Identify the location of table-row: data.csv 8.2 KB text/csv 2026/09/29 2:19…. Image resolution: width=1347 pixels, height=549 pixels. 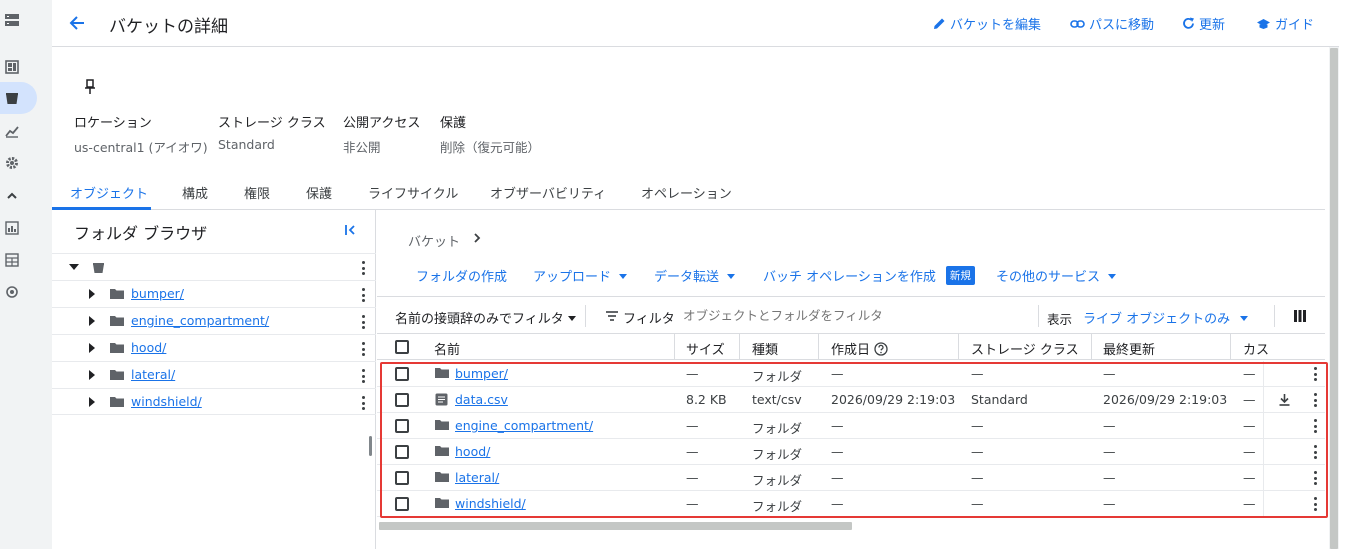
(851, 400).